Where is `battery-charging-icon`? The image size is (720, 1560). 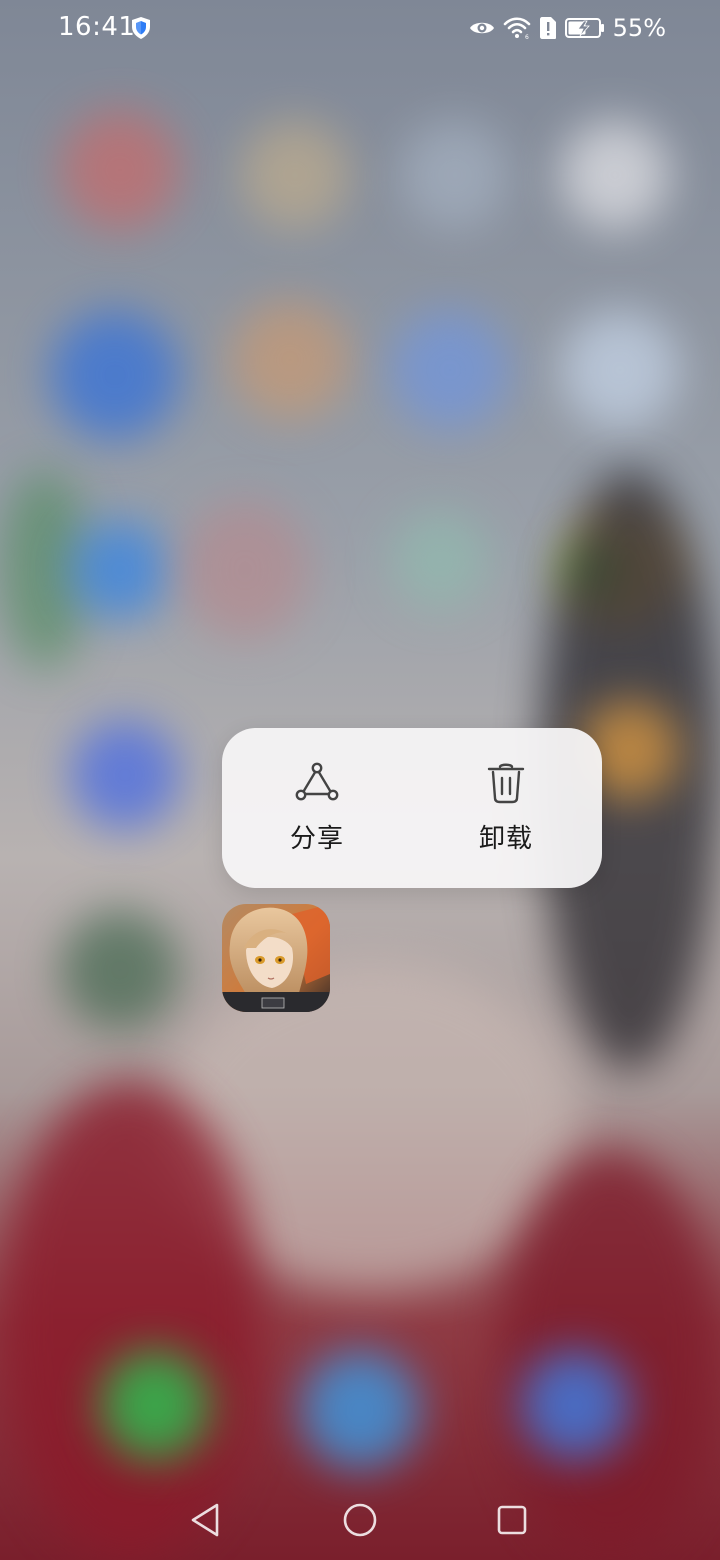 battery-charging-icon is located at coordinates (584, 28).